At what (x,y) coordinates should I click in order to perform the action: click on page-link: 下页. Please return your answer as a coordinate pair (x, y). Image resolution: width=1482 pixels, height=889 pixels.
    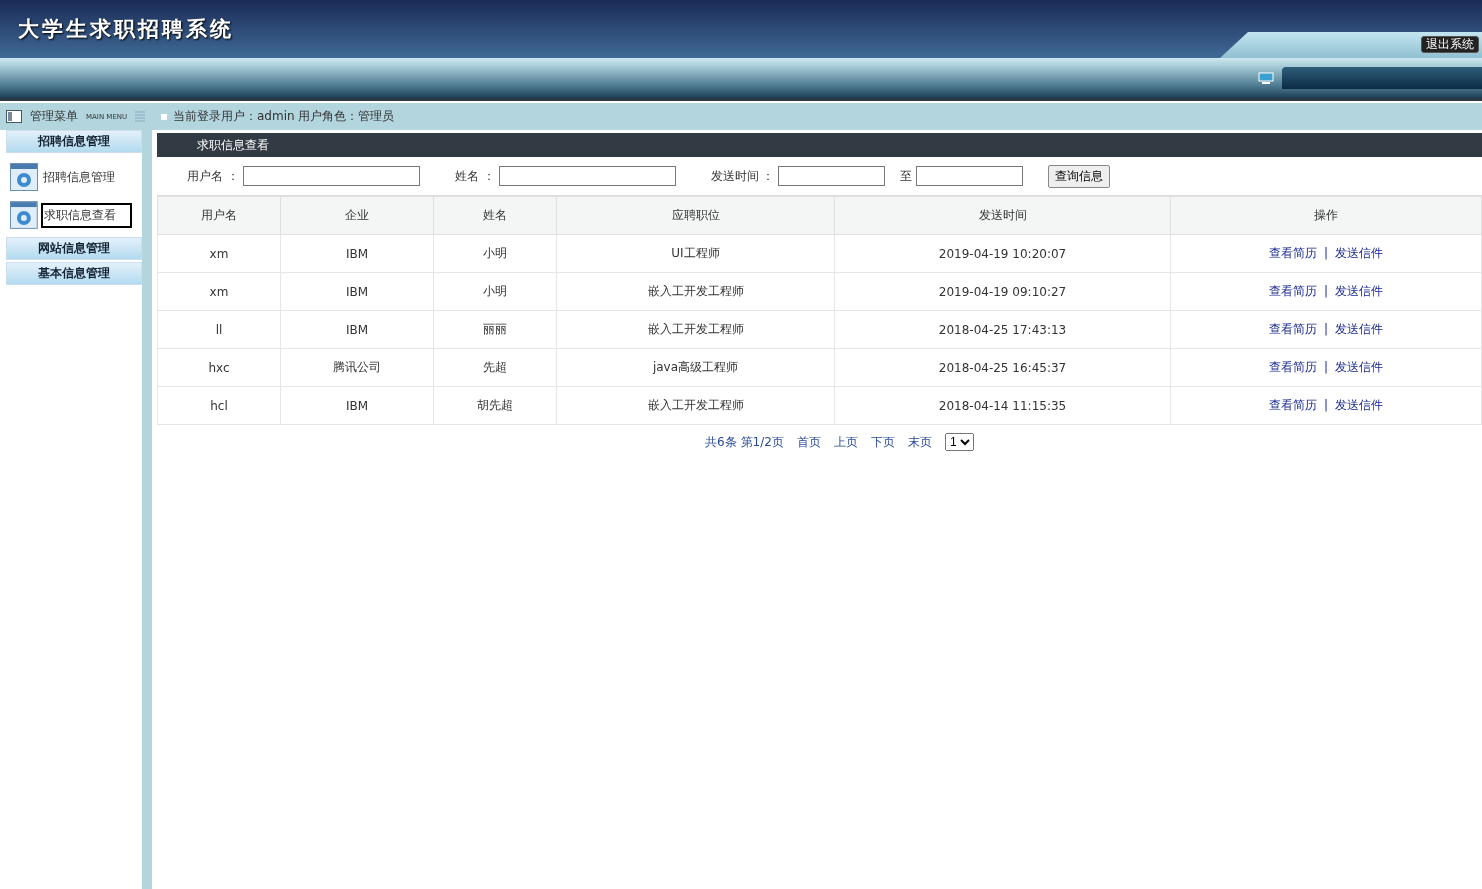
    Looking at the image, I should click on (882, 442).